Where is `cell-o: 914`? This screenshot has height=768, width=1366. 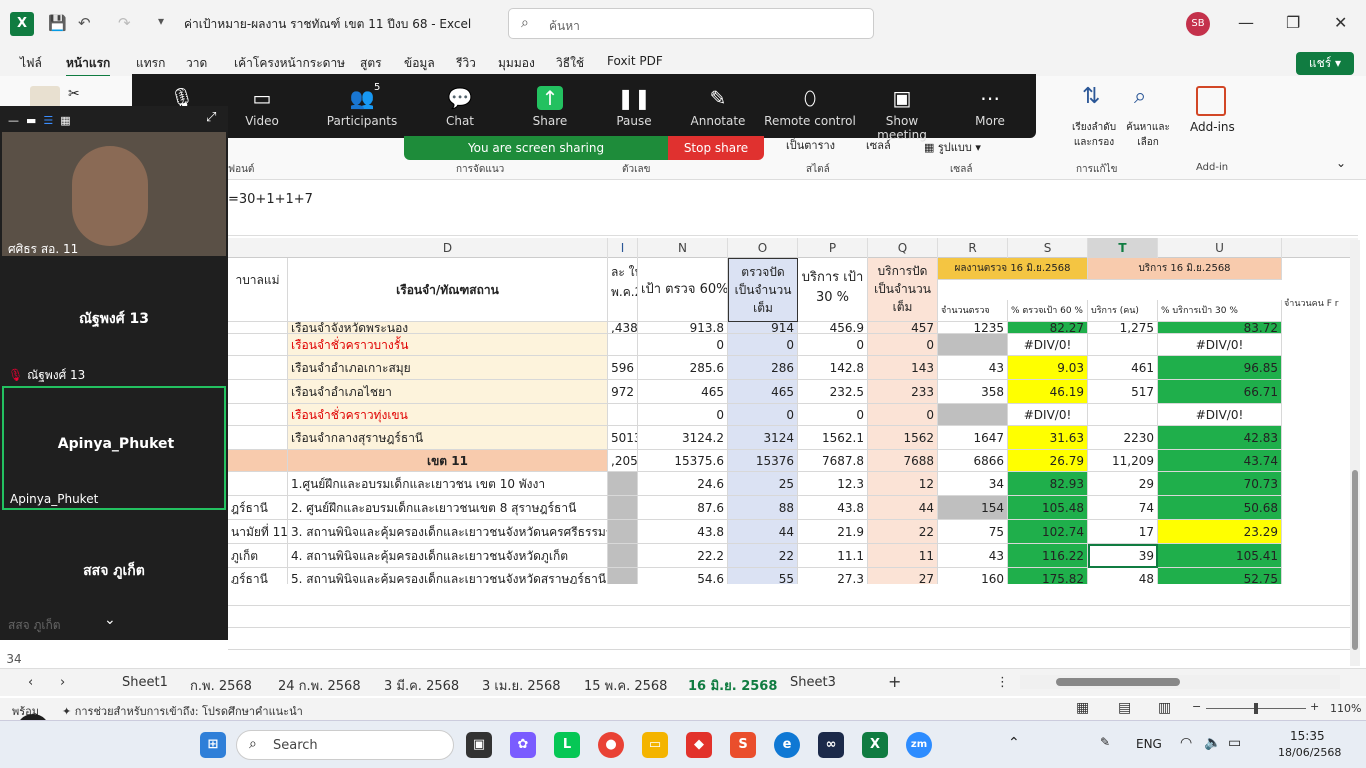 cell-o: 914 is located at coordinates (763, 328).